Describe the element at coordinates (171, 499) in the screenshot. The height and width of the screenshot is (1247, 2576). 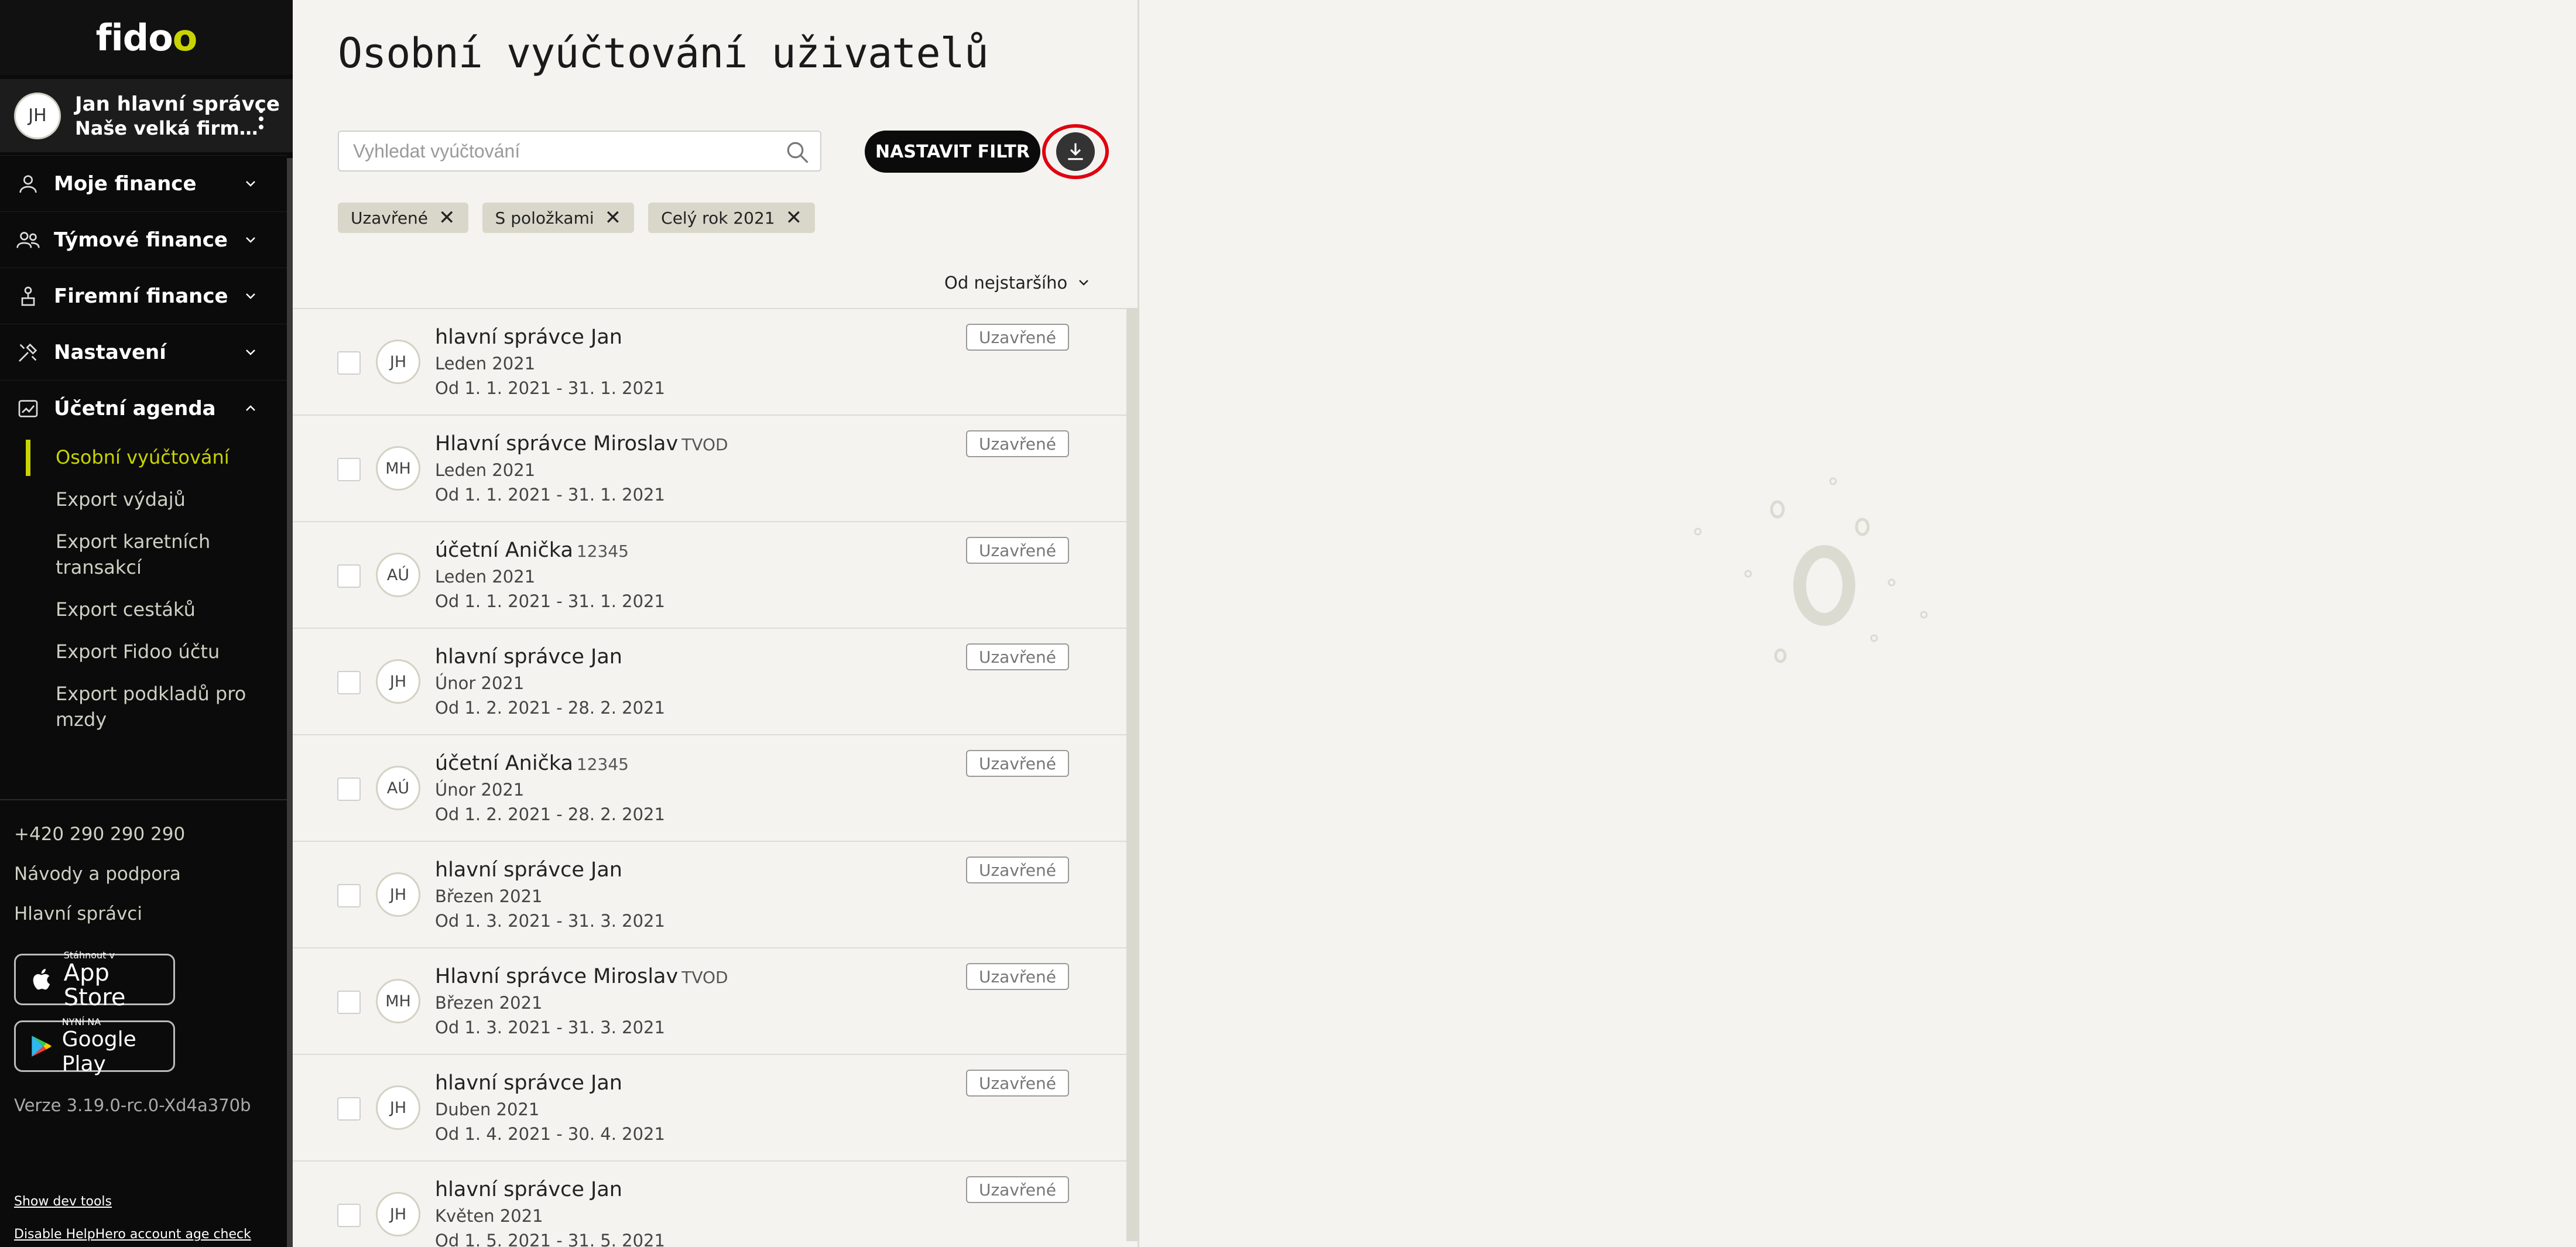
I see `submenu-item-export-vydaju: Export výdajů` at that location.